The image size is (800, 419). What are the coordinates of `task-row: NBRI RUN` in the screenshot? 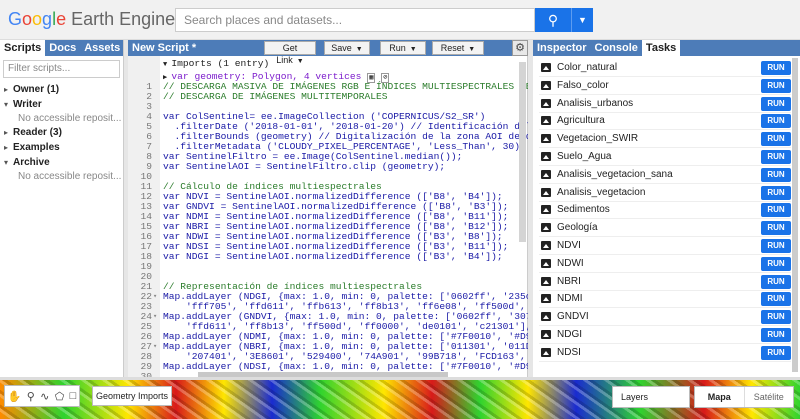 It's located at (665, 282).